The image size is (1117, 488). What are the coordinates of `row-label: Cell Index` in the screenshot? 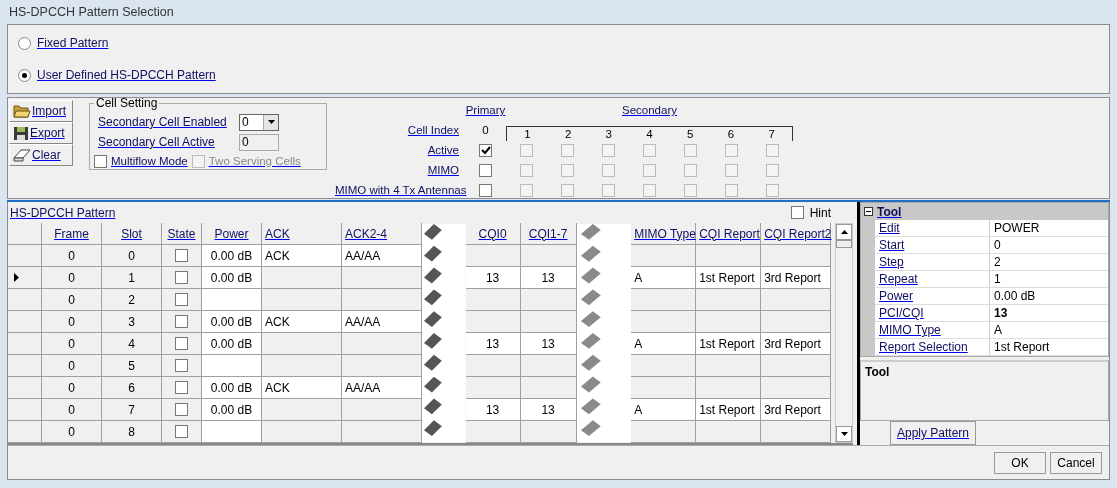 It's located at (433, 130).